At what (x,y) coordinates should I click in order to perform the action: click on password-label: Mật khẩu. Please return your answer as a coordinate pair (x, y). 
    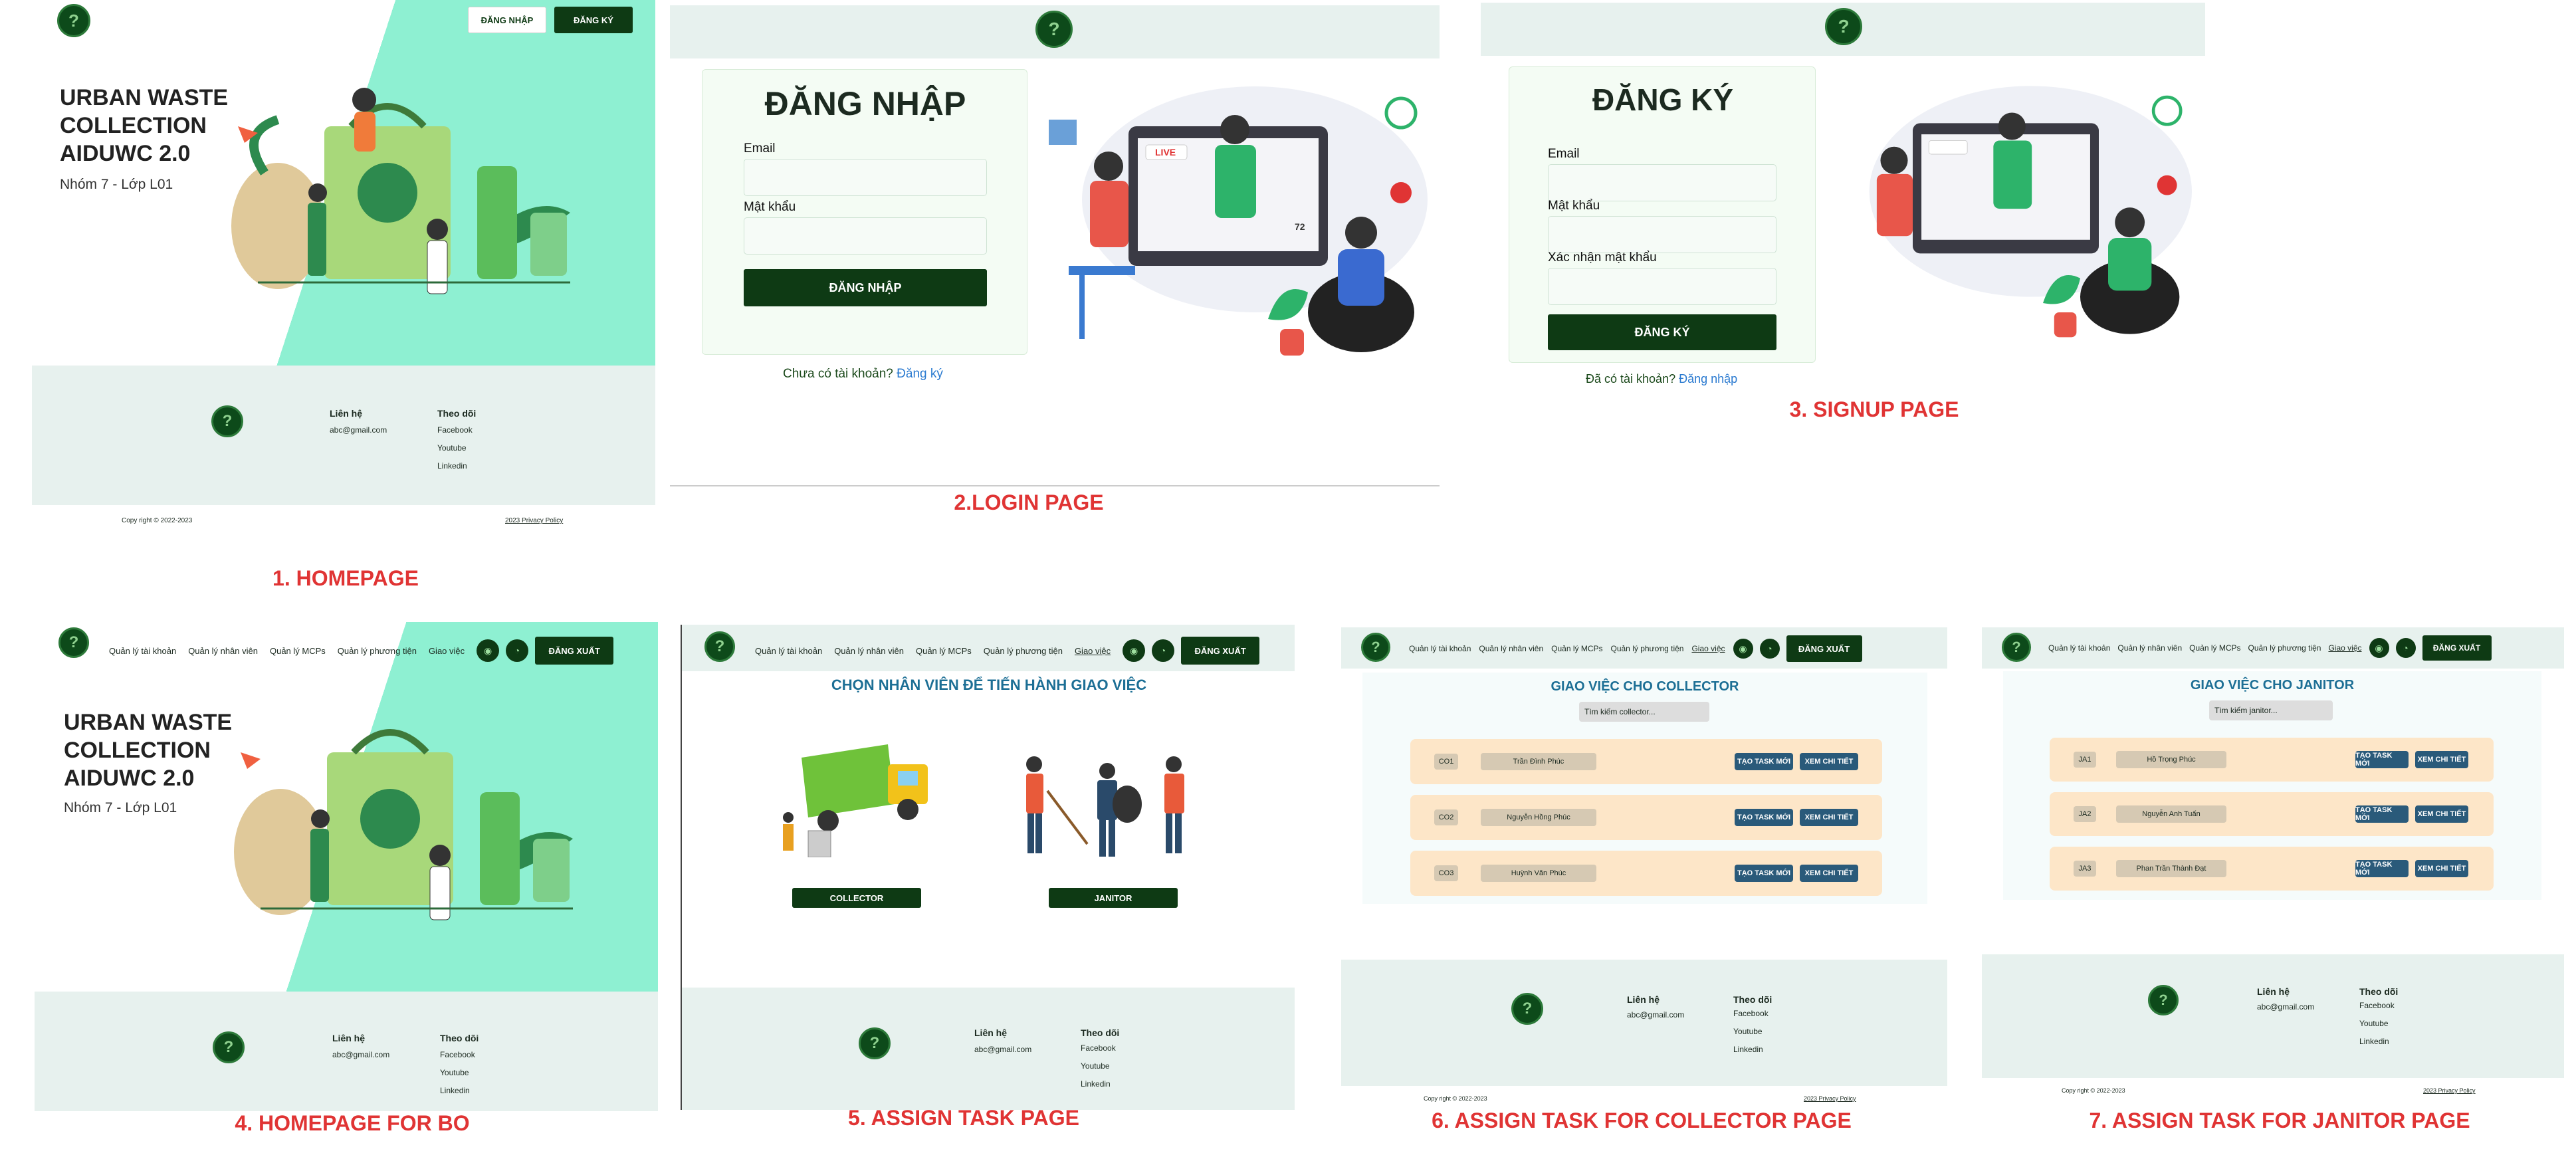
    Looking at the image, I should click on (770, 207).